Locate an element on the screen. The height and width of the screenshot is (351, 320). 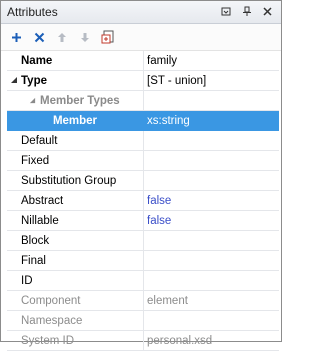
row-label: Block is located at coordinates (75, 240).